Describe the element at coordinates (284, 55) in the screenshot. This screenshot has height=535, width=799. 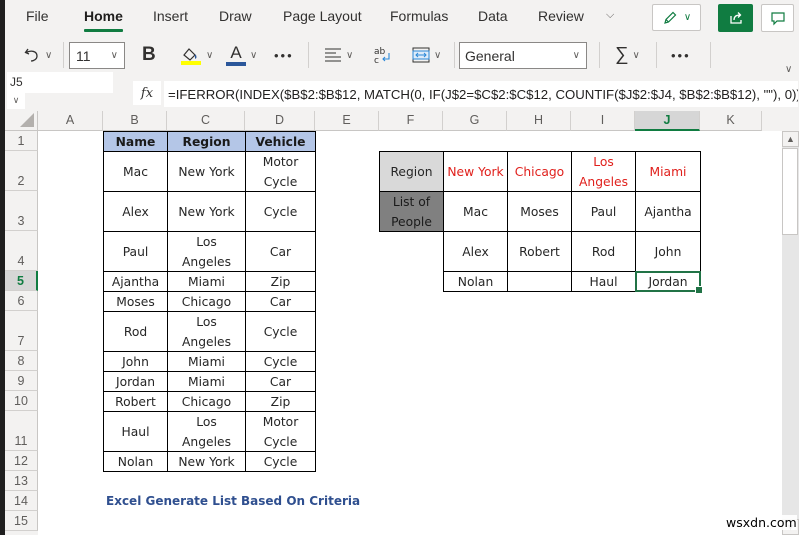
I see `more-font-options-button: •••` at that location.